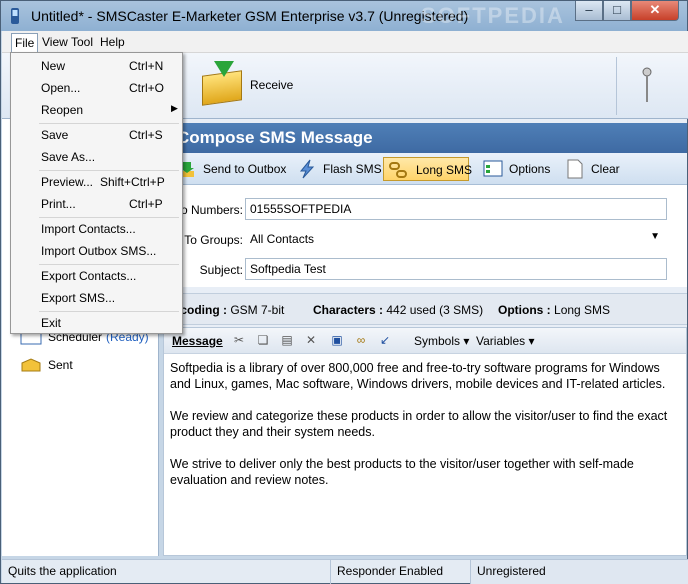 The width and height of the screenshot is (688, 584). What do you see at coordinates (441, 341) in the screenshot?
I see `symbols-dropdown: Symbols ▾` at bounding box center [441, 341].